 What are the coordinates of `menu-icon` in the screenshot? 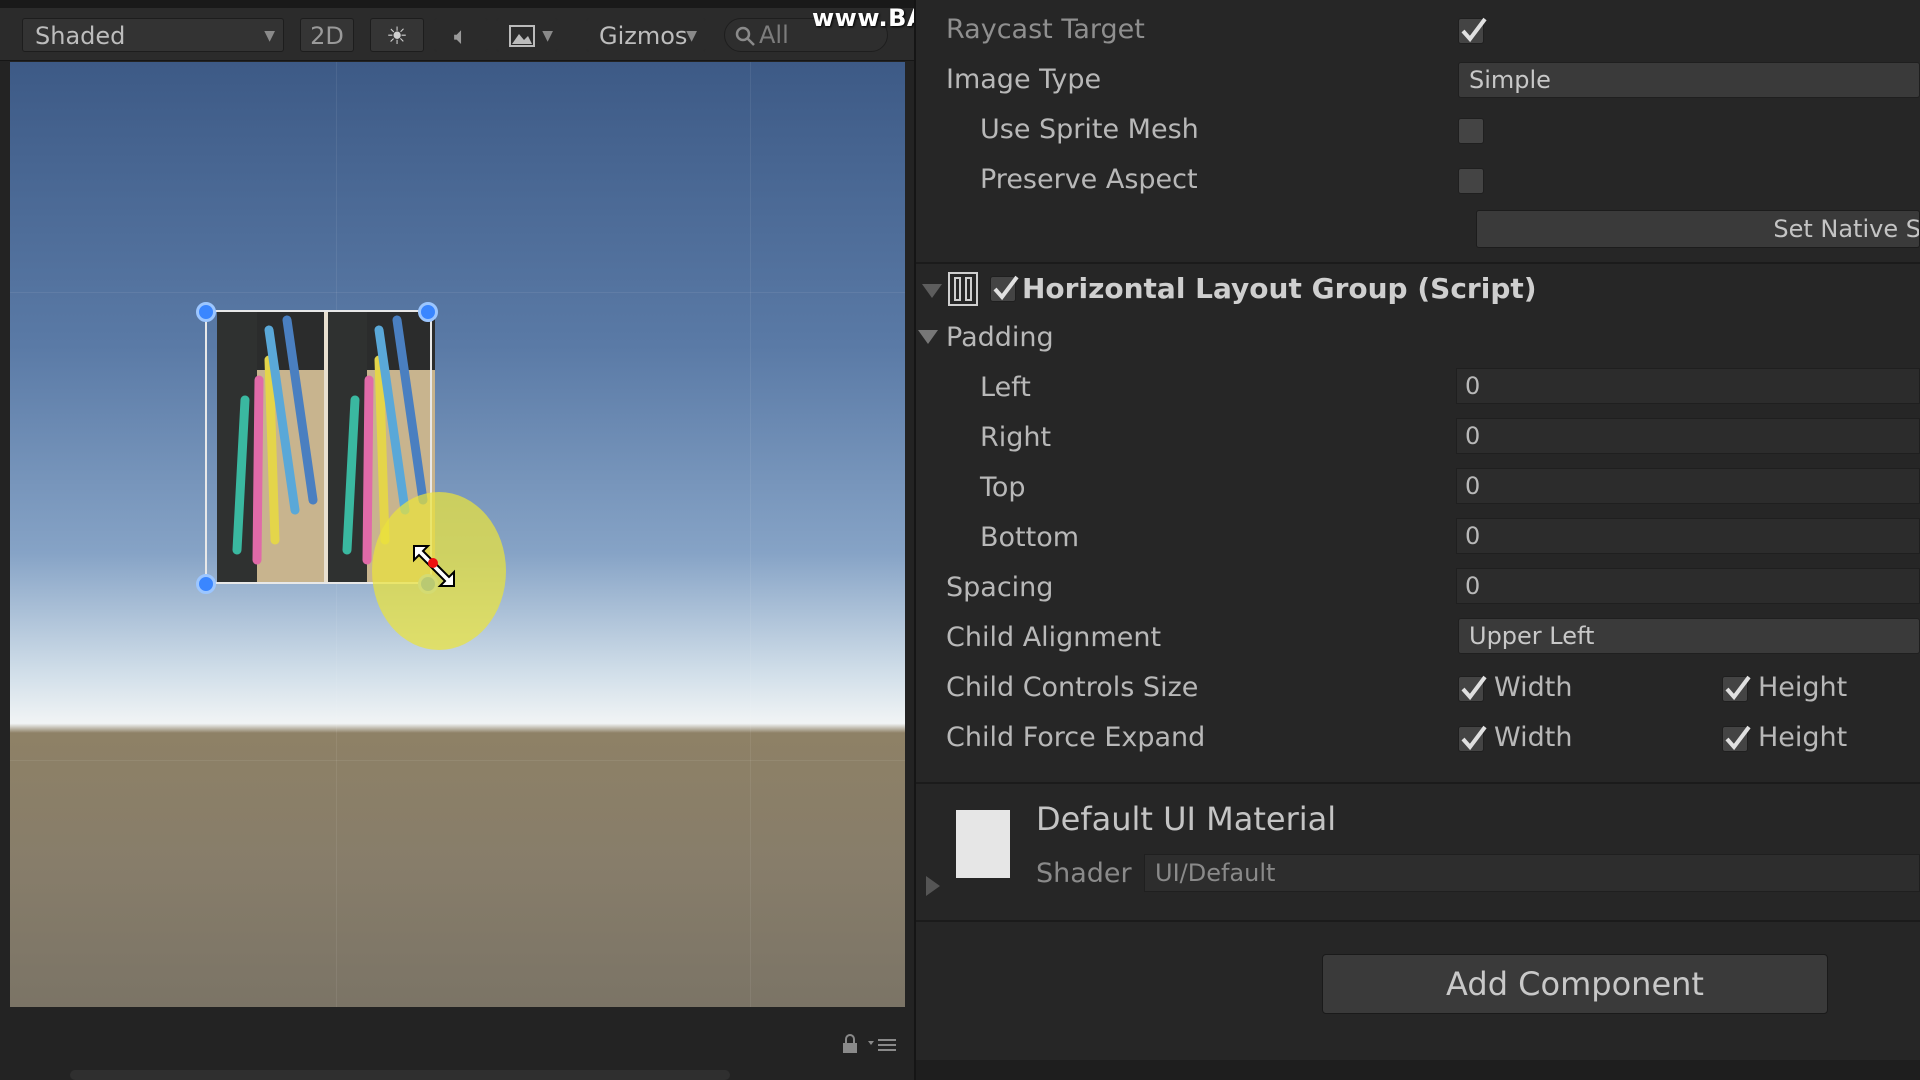 It's located at (882, 1045).